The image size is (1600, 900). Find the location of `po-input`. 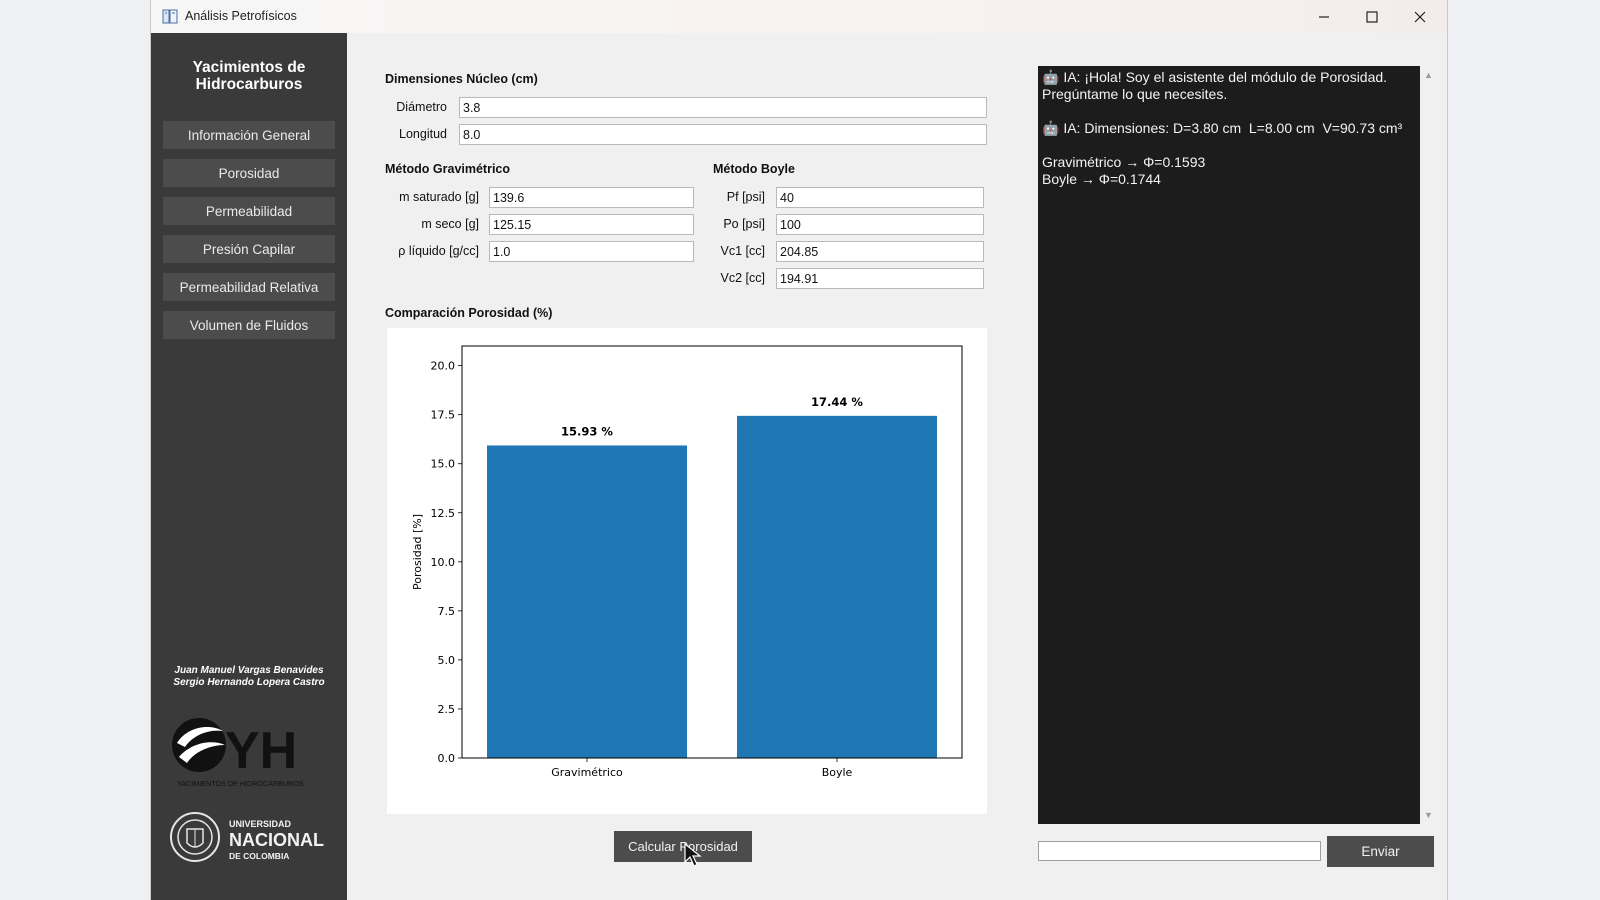

po-input is located at coordinates (880, 224).